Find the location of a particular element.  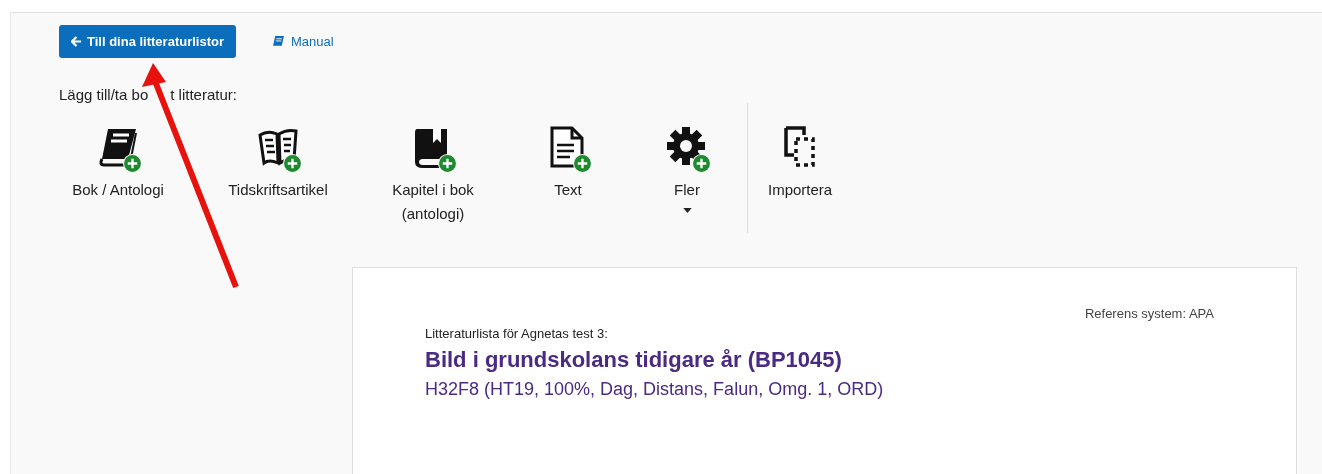

toolbar-button: Tidskriftsartikel is located at coordinates (278, 158).